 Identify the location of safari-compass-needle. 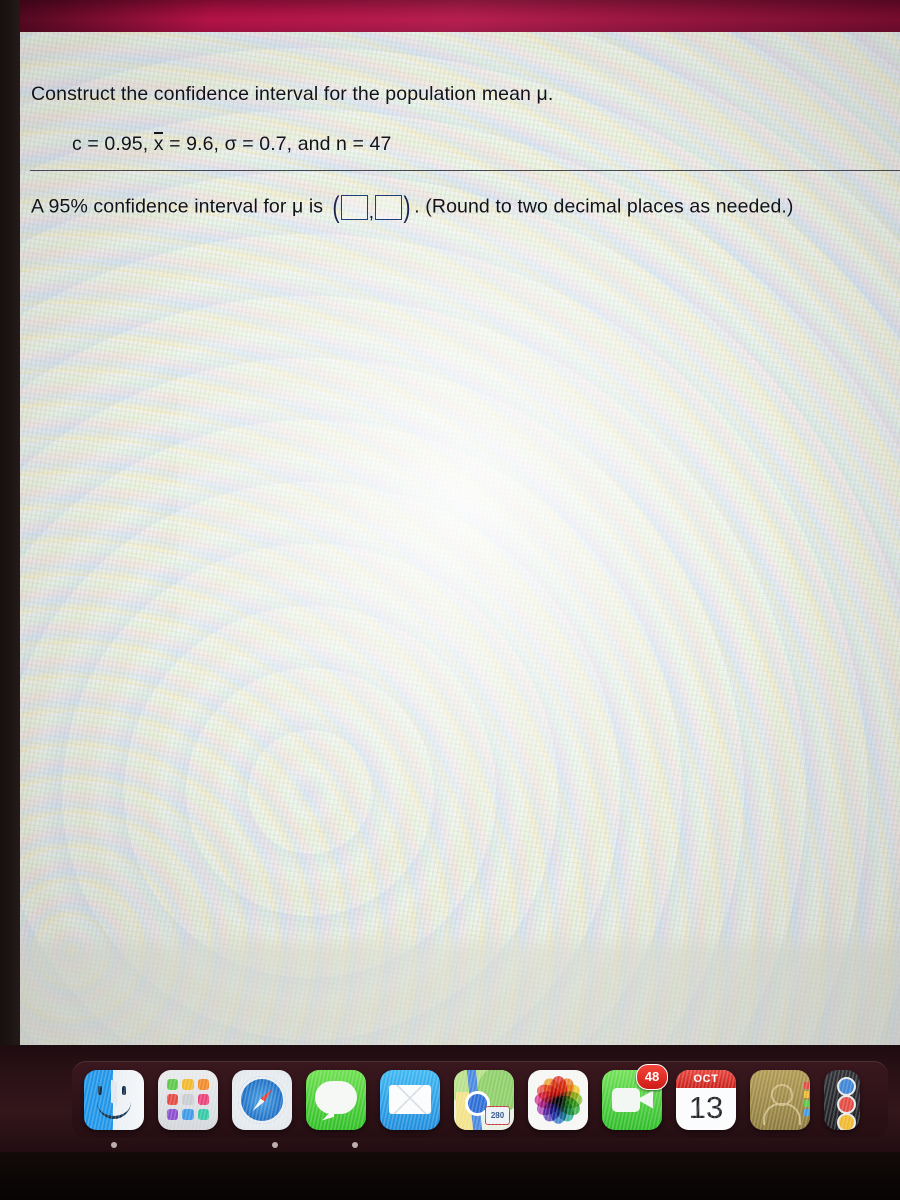
(262, 1100).